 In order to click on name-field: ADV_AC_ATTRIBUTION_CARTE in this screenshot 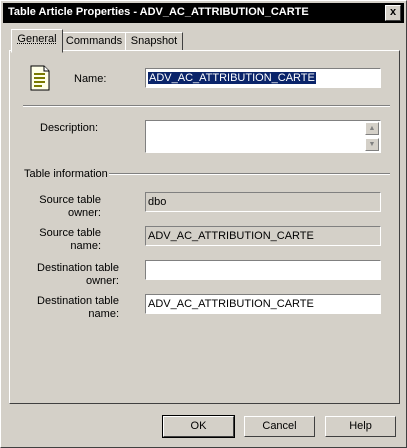, I will do `click(263, 78)`.